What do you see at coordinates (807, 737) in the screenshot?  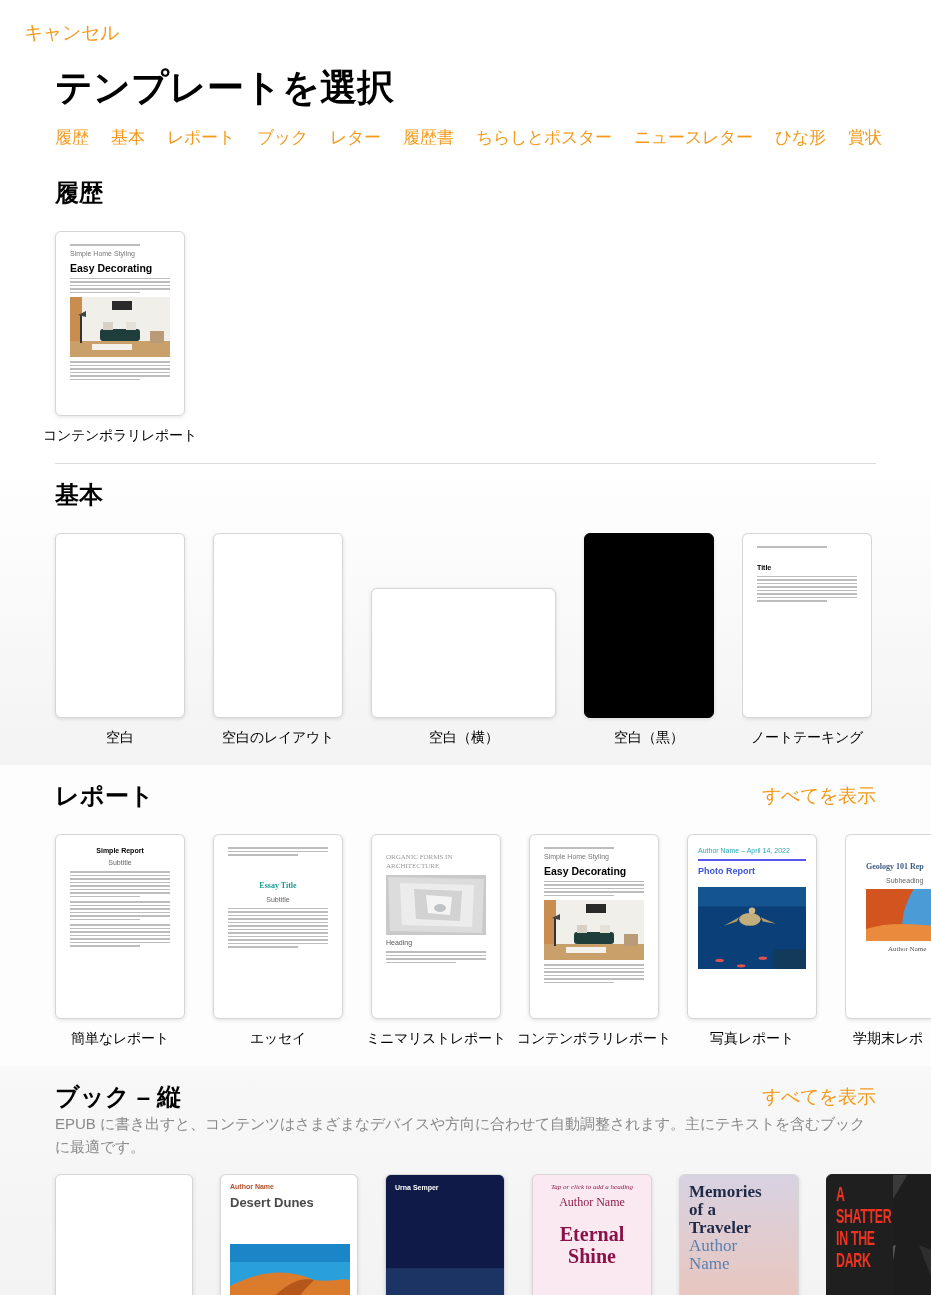 I see `template-name: ノートテーキング` at bounding box center [807, 737].